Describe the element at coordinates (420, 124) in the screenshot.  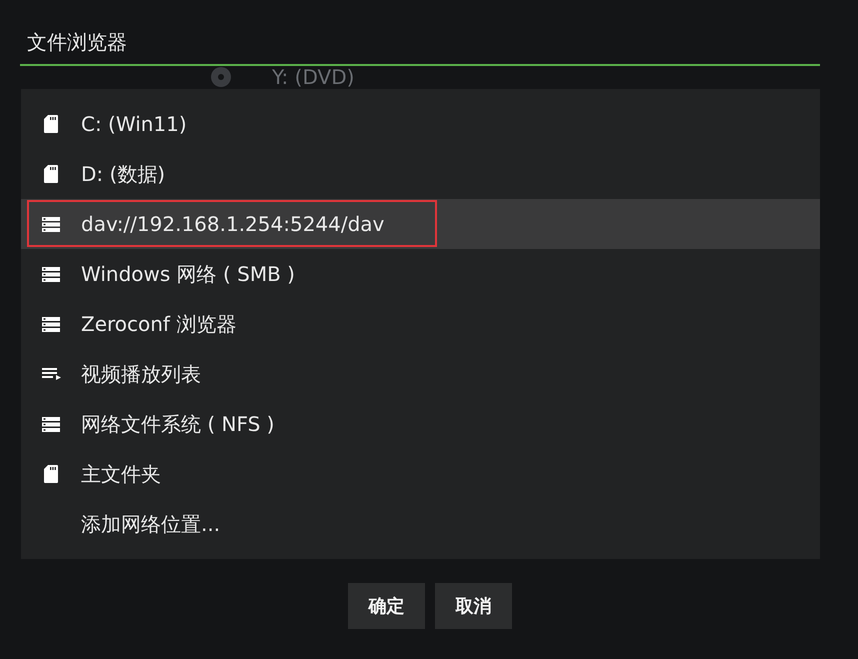
I see `source-list-item: C: (Win11)` at that location.